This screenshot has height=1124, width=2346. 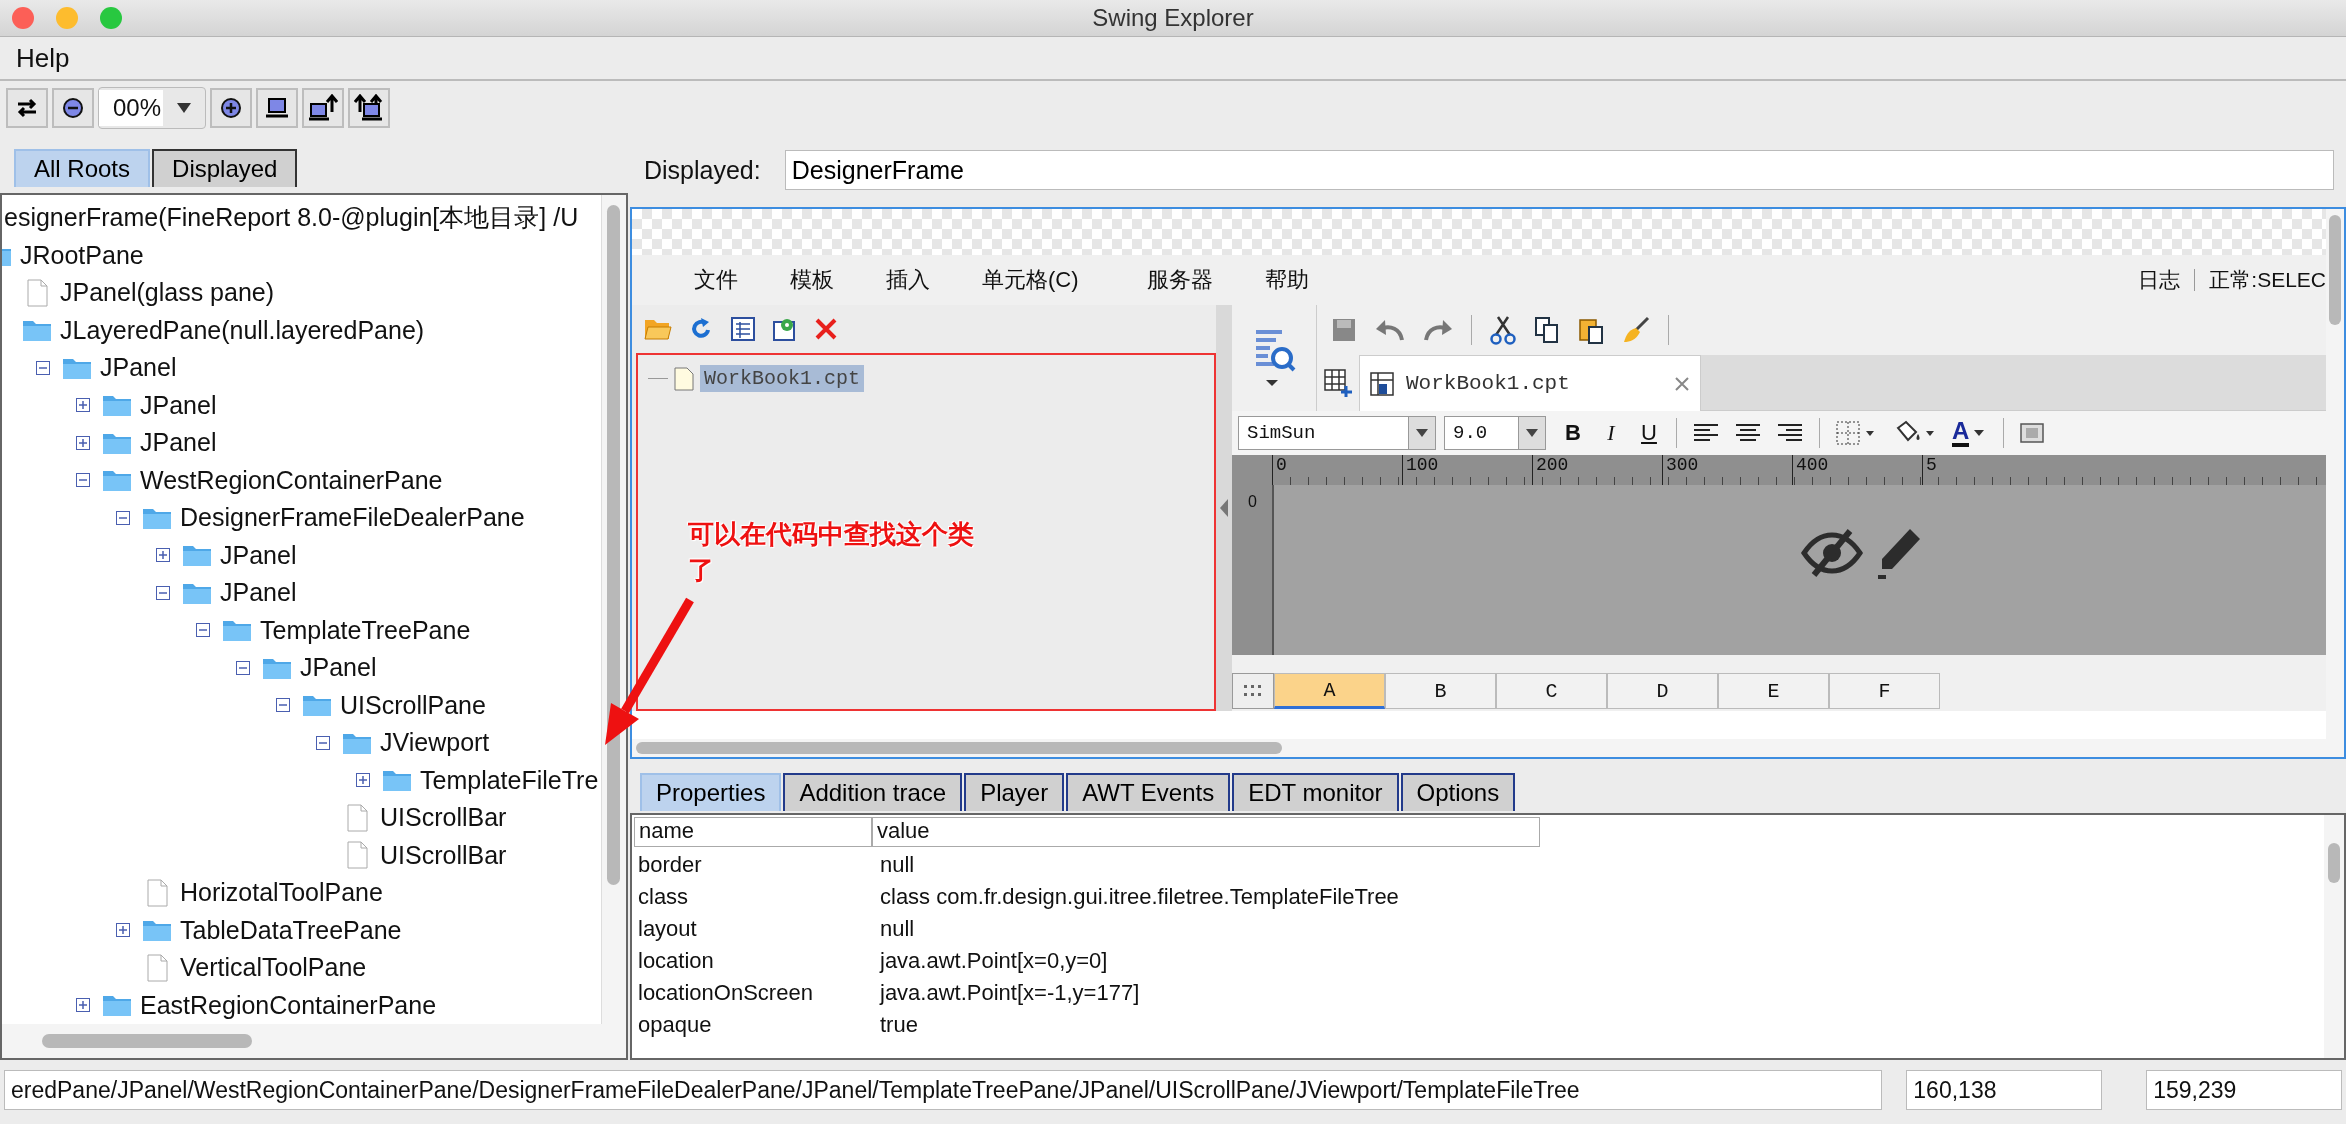 What do you see at coordinates (152, 108) in the screenshot?
I see `zoom-dropdown: 00%` at bounding box center [152, 108].